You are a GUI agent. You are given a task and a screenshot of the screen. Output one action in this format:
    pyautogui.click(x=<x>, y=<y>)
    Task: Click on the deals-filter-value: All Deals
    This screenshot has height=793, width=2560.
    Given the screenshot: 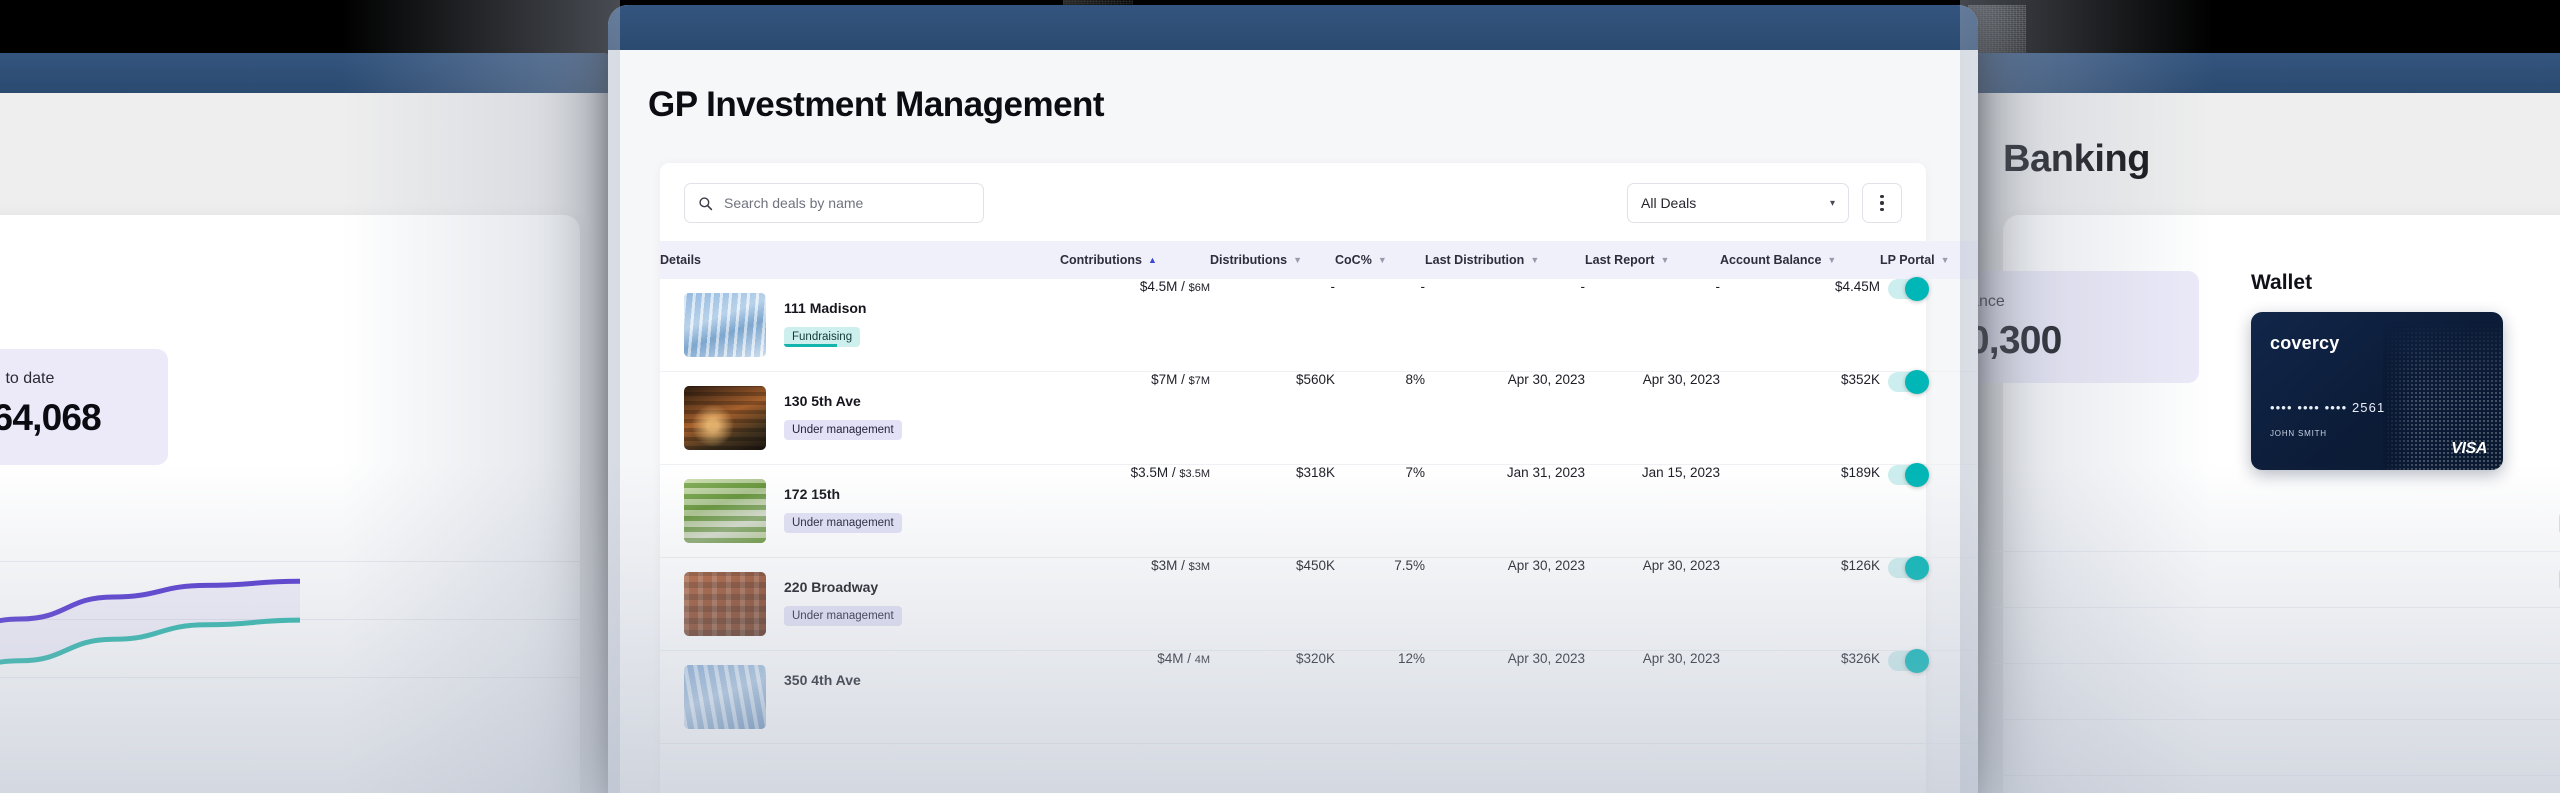 What is the action you would take?
    pyautogui.click(x=1669, y=203)
    